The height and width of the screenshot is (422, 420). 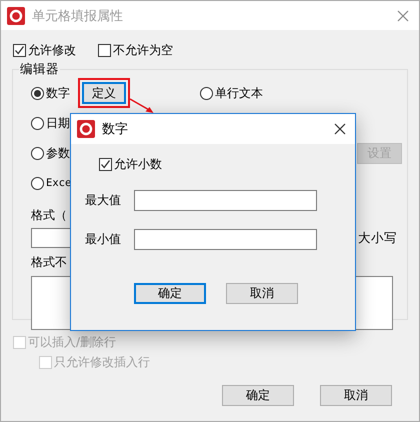 What do you see at coordinates (143, 50) in the screenshot?
I see `checkbox-label: 不允许为空` at bounding box center [143, 50].